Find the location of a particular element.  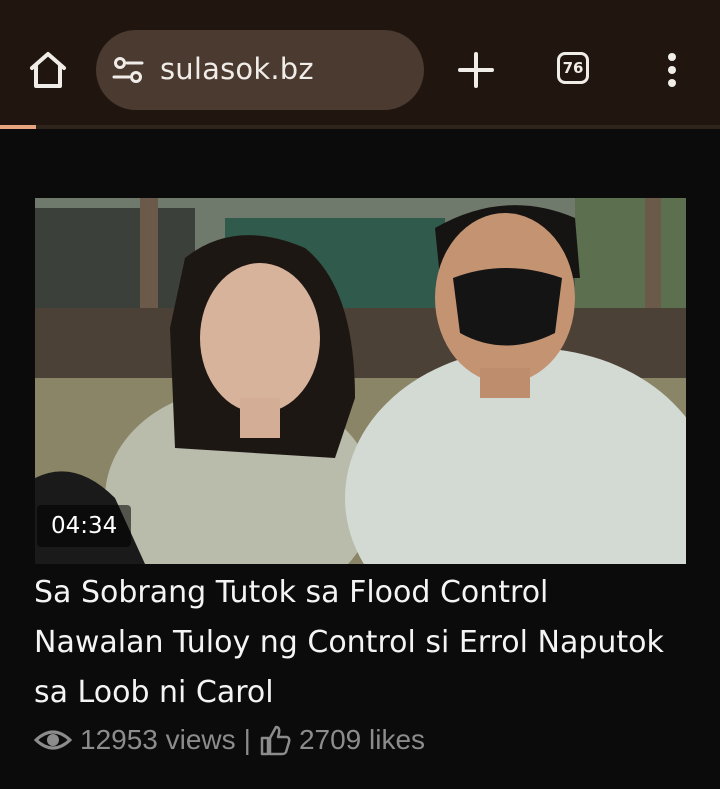

tab-count: 76 is located at coordinates (573, 68).